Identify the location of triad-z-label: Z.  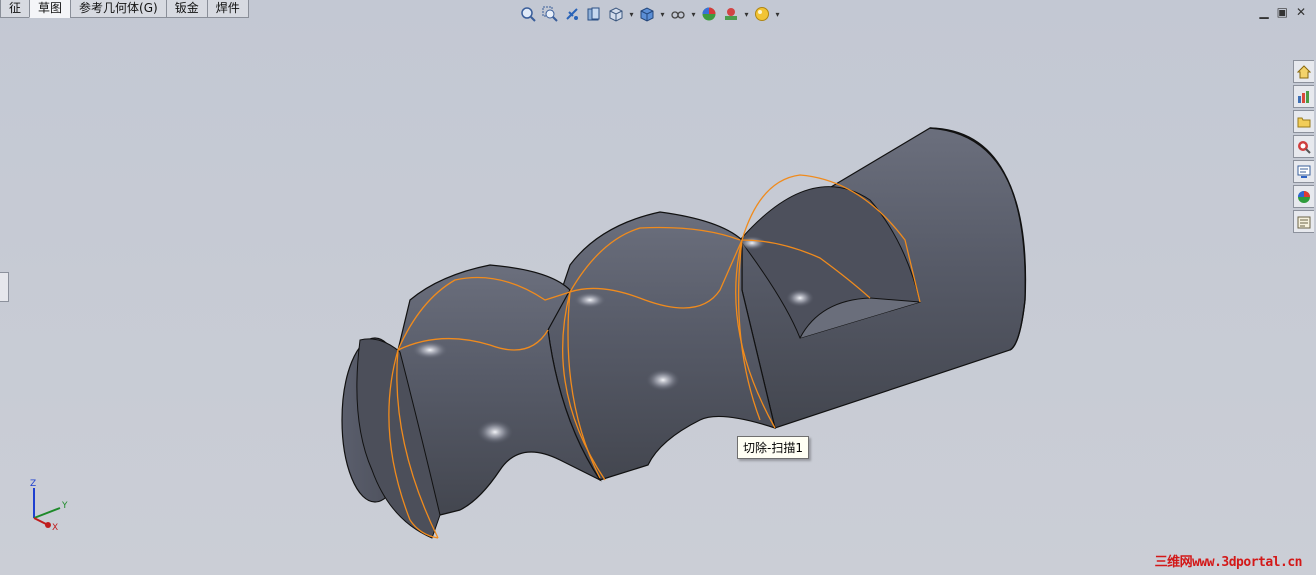
(33, 484).